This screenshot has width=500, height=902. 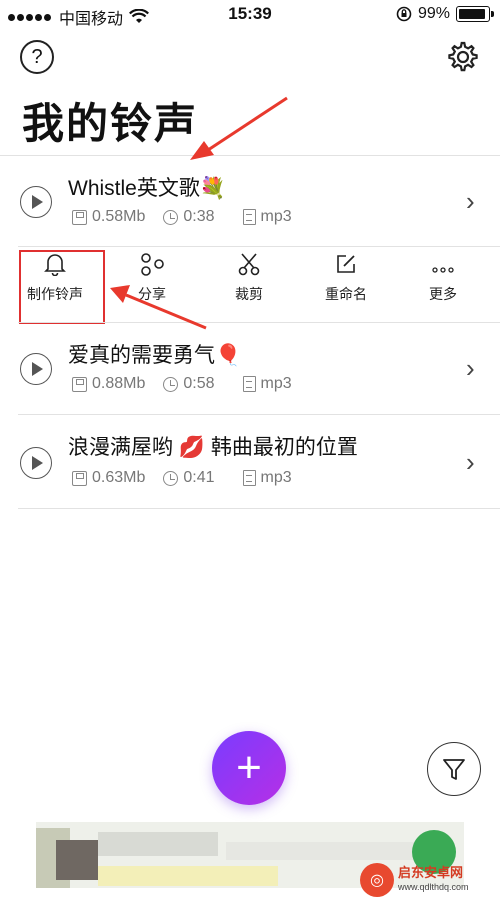 I want to click on balloon-emoji: 🎈, so click(x=228, y=355).